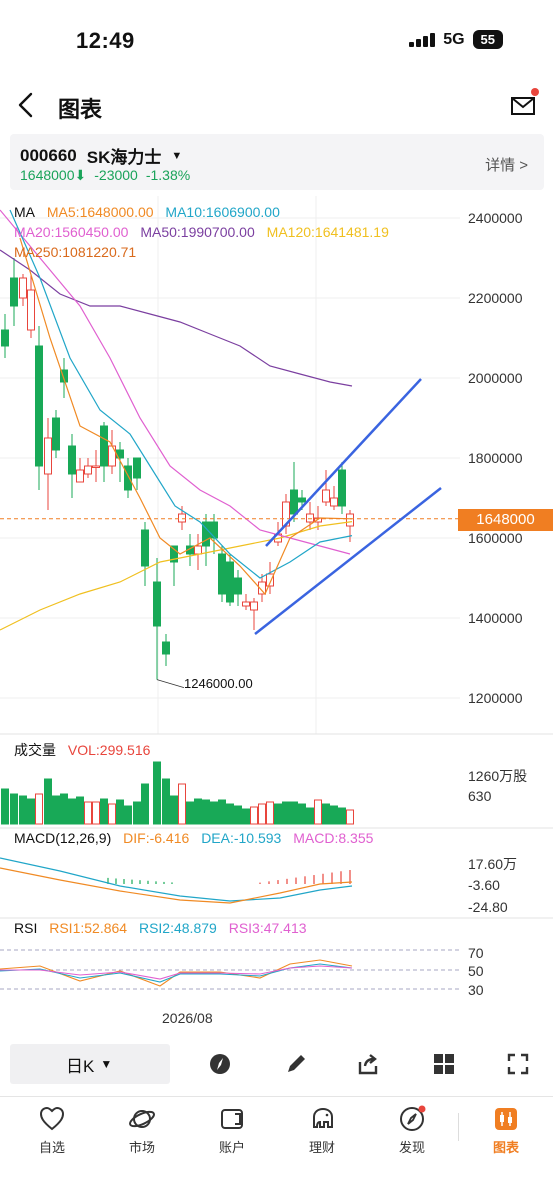 The width and height of the screenshot is (553, 1200). What do you see at coordinates (222, 212) in the screenshot?
I see `ma10-label: MA10:1606900.00` at bounding box center [222, 212].